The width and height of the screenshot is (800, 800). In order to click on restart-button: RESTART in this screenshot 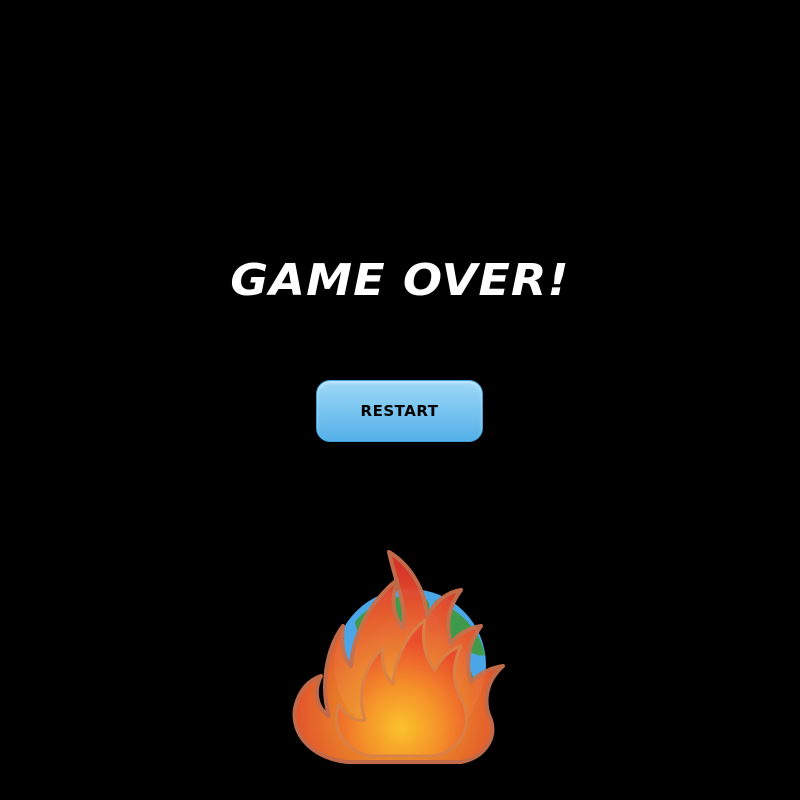, I will do `click(399, 411)`.